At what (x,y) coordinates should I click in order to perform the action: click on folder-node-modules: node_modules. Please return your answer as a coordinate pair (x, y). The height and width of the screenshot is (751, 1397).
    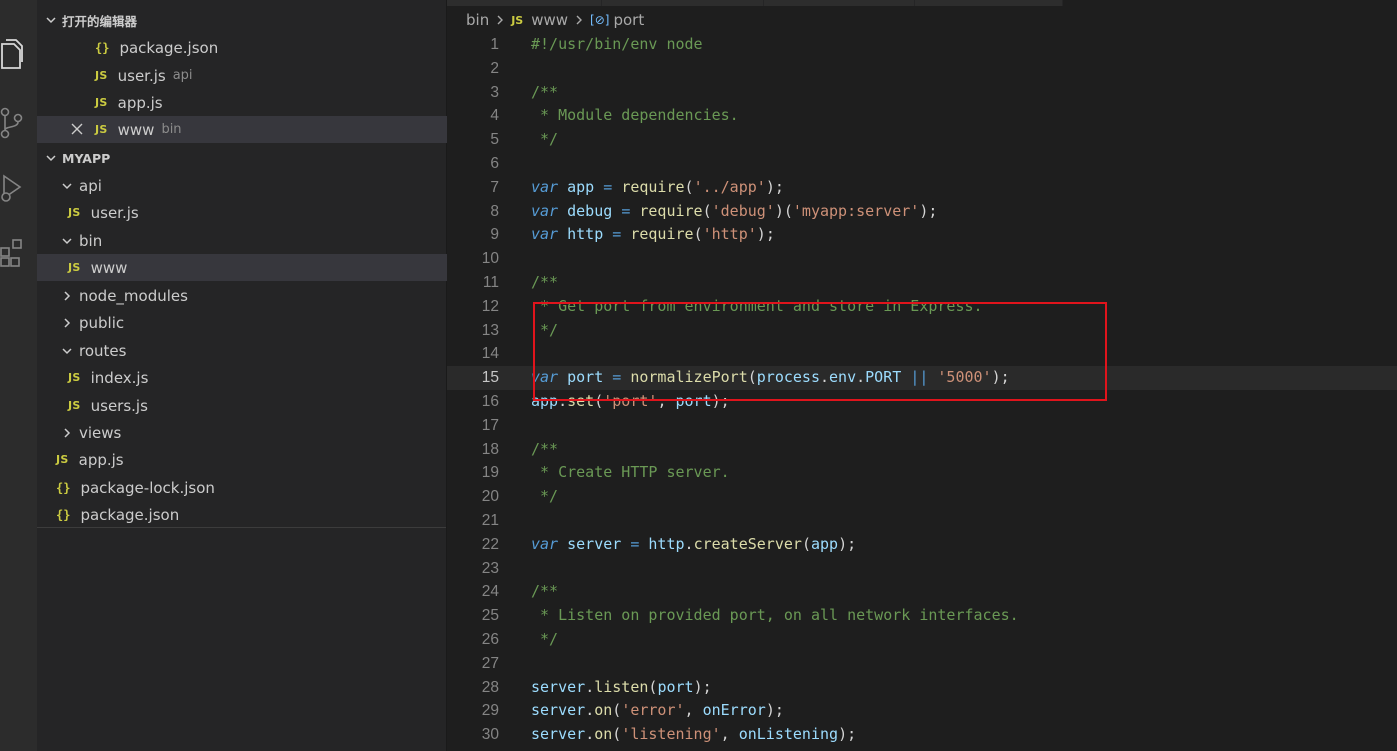
    Looking at the image, I should click on (253, 295).